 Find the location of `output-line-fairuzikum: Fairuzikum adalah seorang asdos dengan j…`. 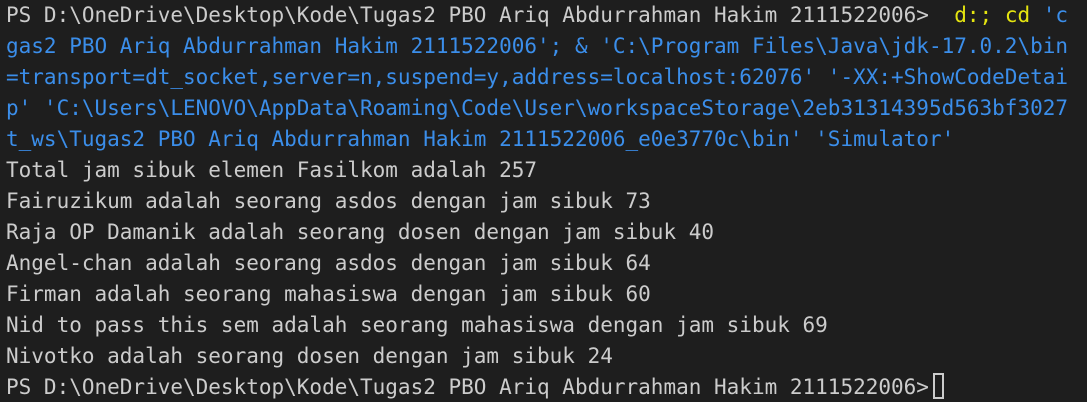

output-line-fairuzikum: Fairuzikum adalah seorang asdos dengan j… is located at coordinates (328, 201).